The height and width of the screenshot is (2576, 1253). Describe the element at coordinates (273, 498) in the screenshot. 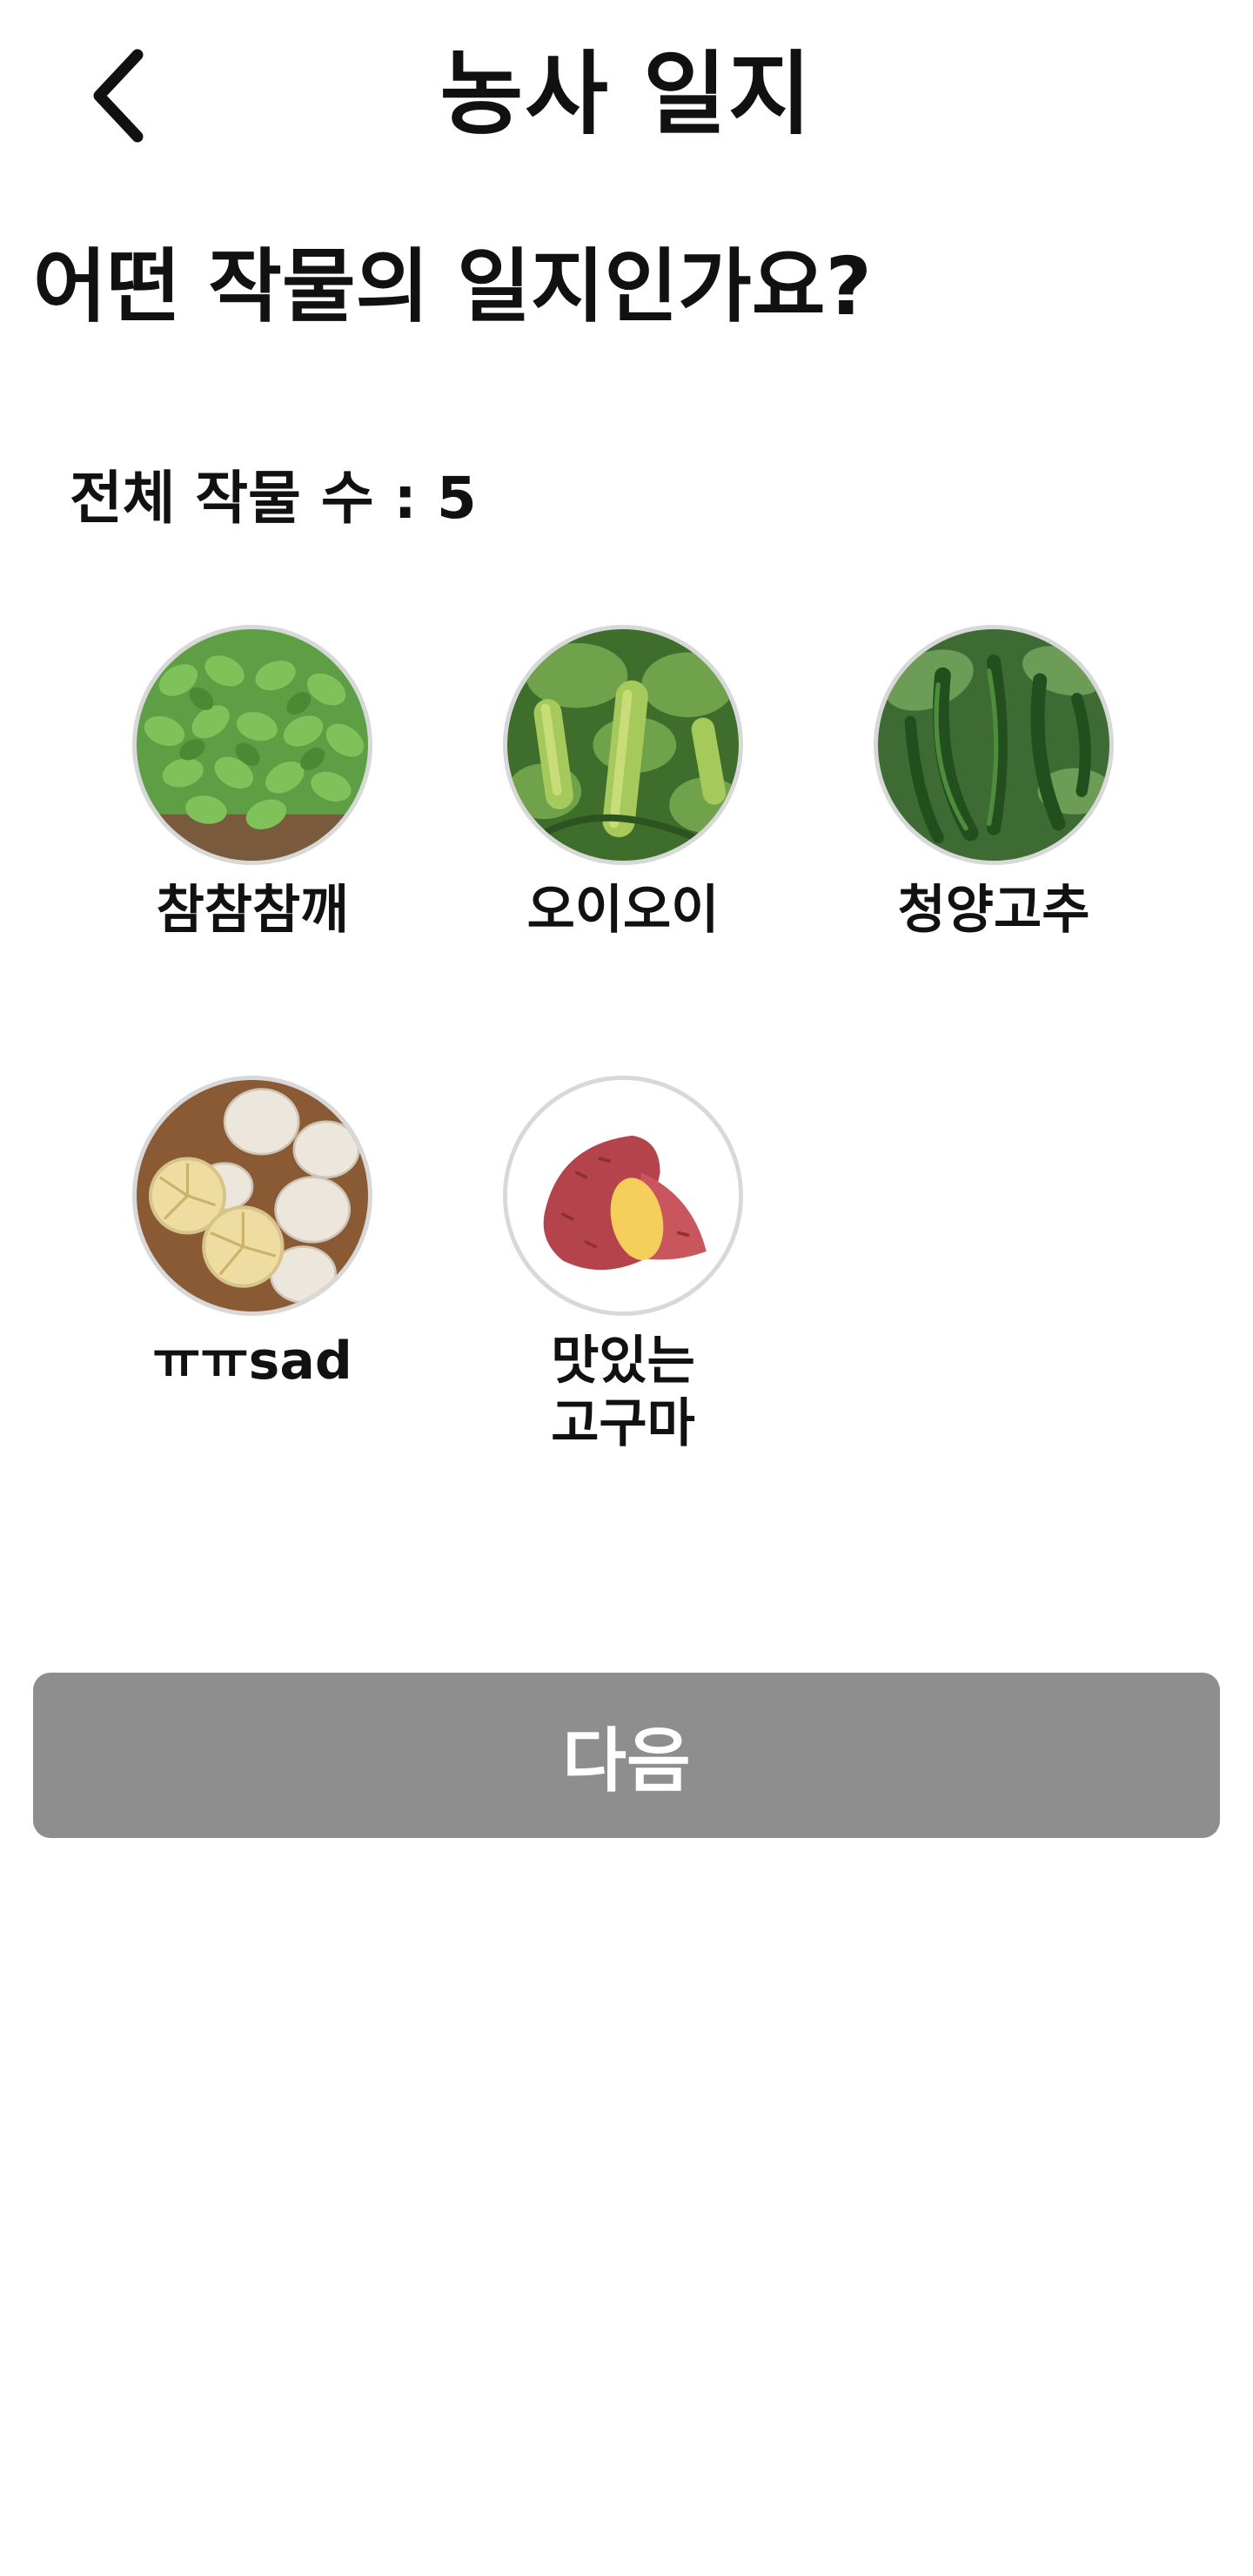

I see `crop-count: 전체 작물 수 : 5` at that location.